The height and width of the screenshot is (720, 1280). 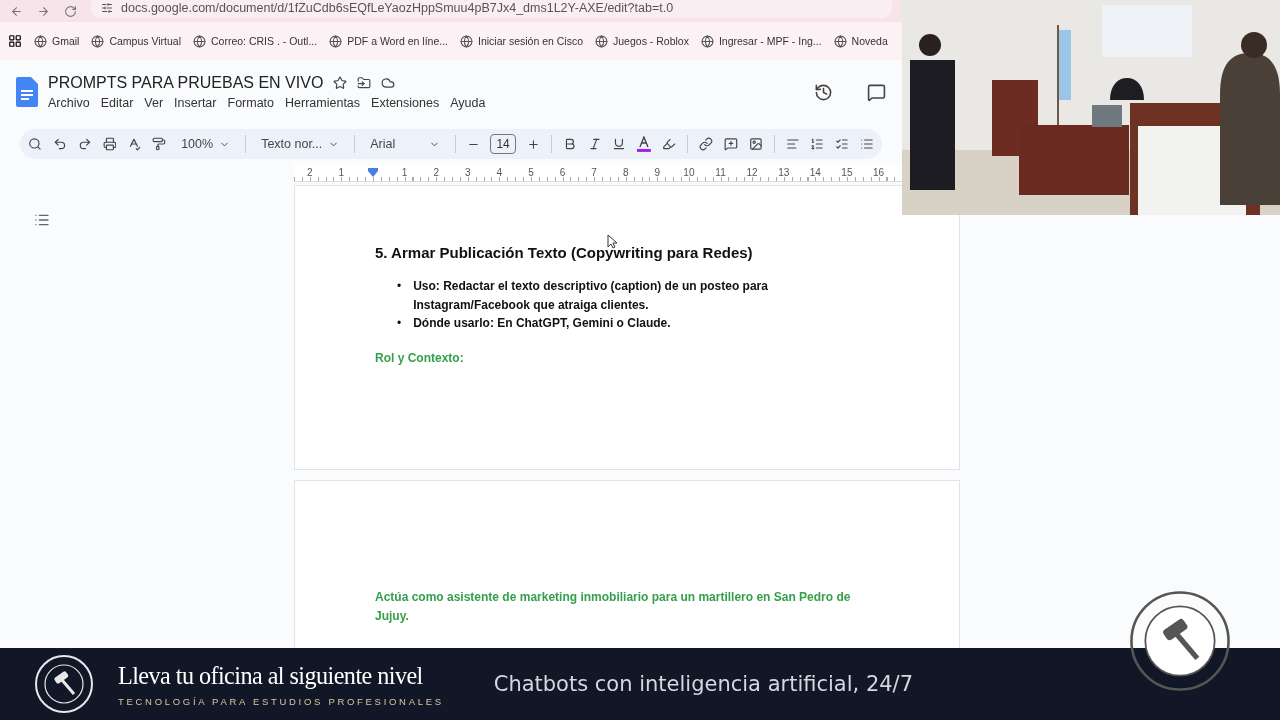 What do you see at coordinates (657, 172) in the screenshot?
I see `ruler-number: 9` at bounding box center [657, 172].